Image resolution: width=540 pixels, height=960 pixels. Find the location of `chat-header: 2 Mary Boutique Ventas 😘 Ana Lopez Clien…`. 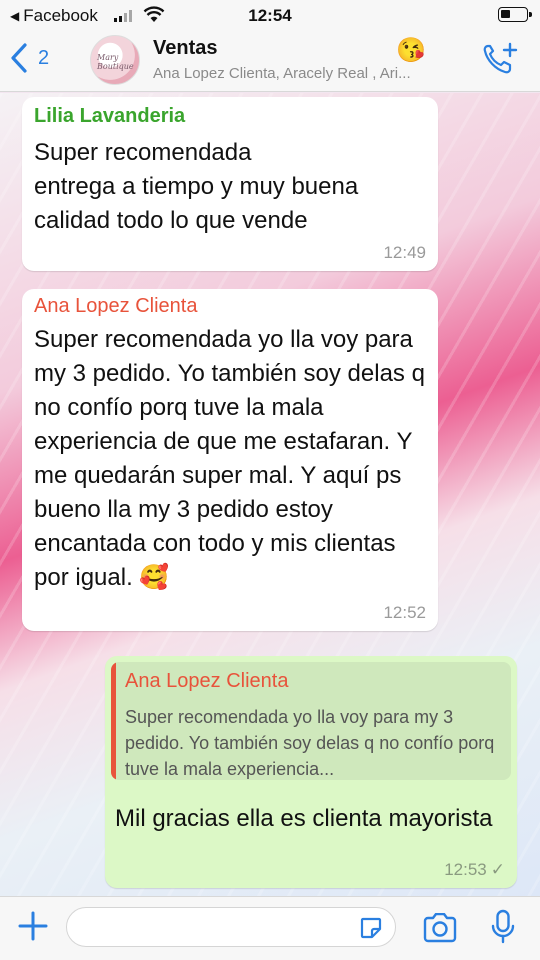

chat-header: 2 Mary Boutique Ventas 😘 Ana Lopez Clien… is located at coordinates (270, 61).